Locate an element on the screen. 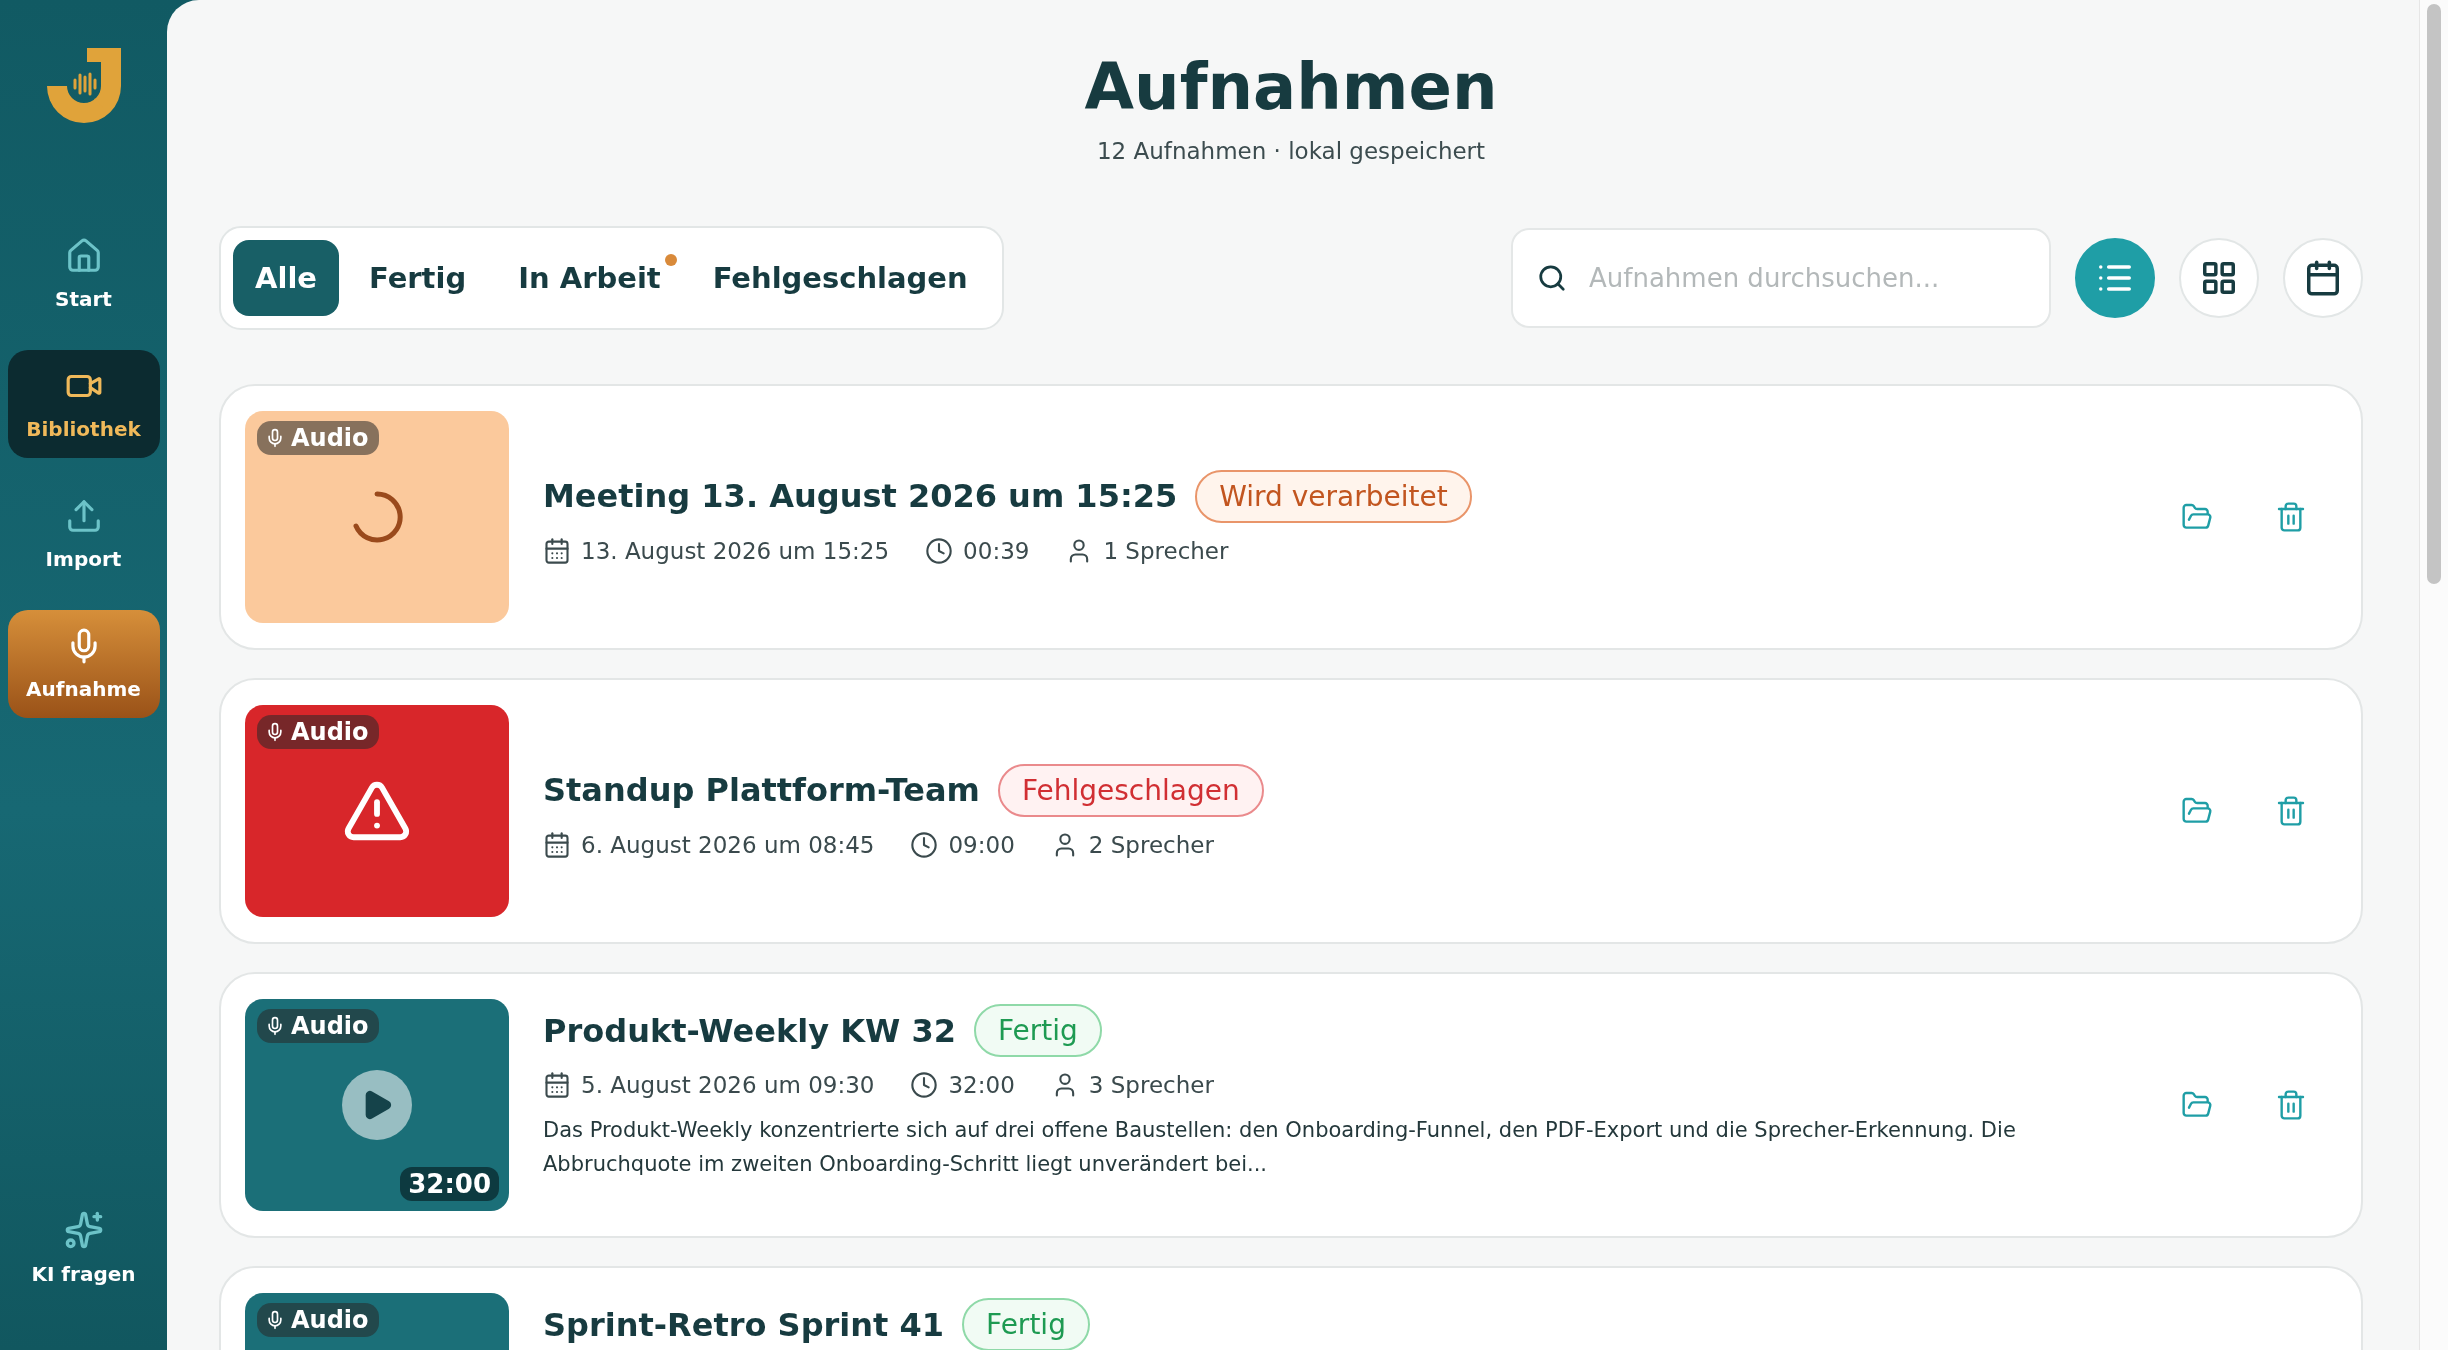  date-text: 13. August 2026 um 15:25 is located at coordinates (735, 550).